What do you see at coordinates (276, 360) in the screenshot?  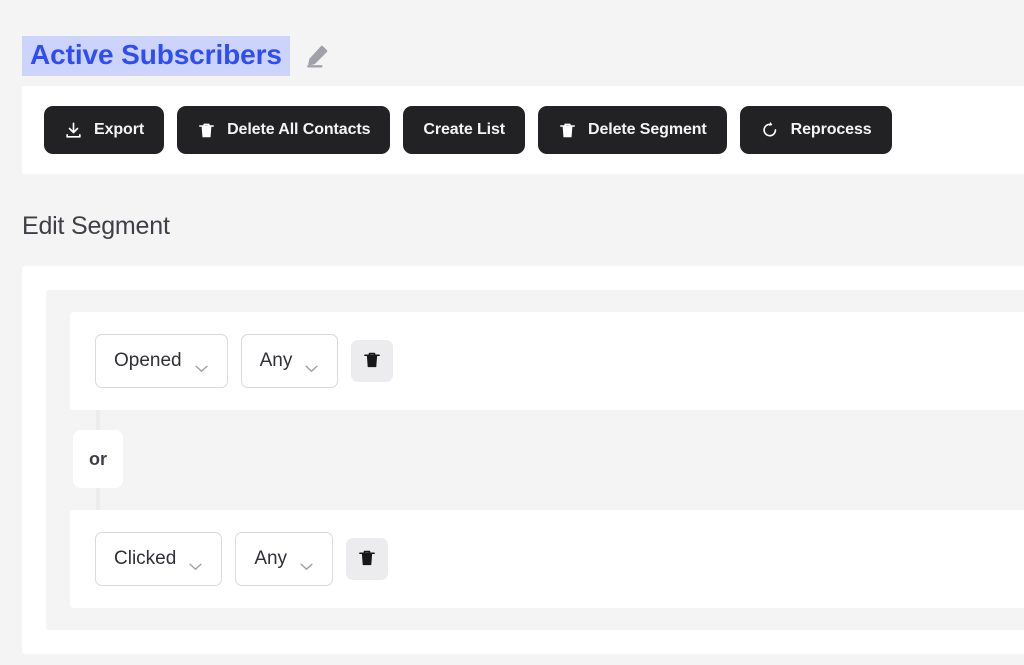 I see `condition-operator-value-1: Any` at bounding box center [276, 360].